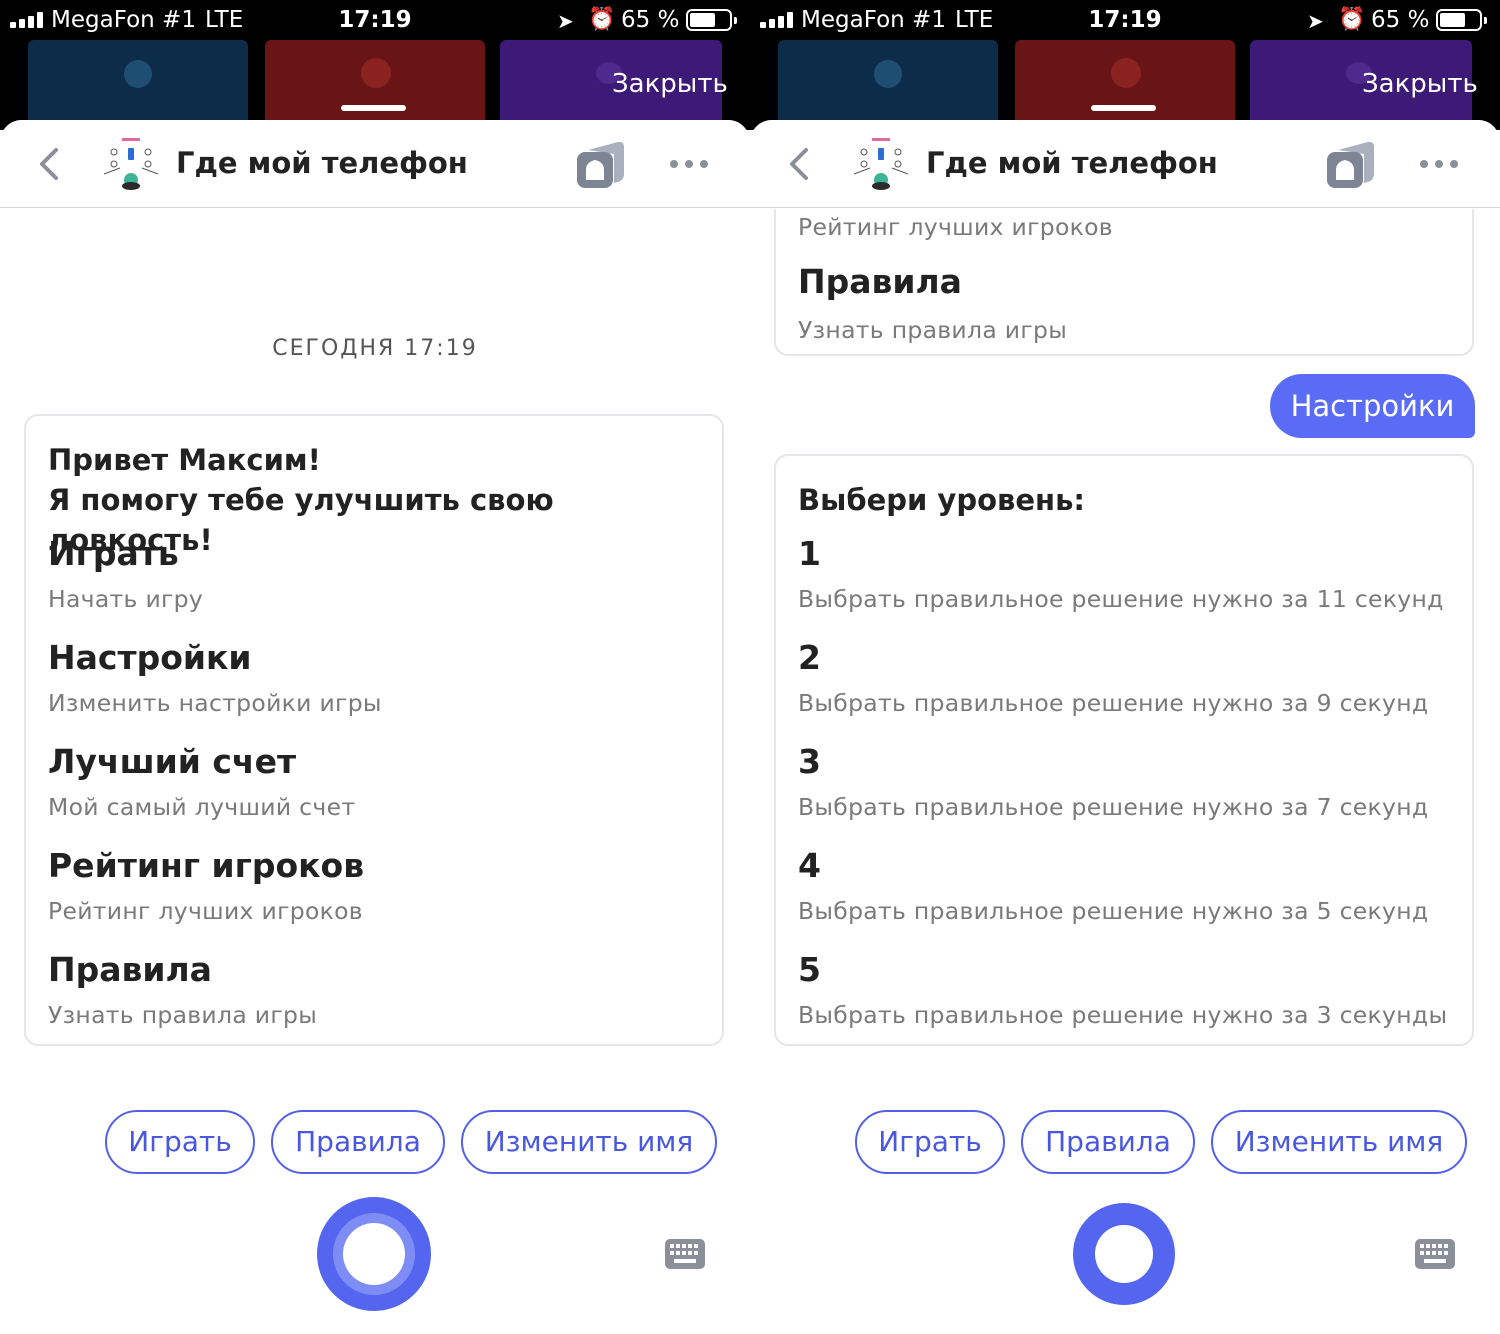 This screenshot has width=1500, height=1334. What do you see at coordinates (202, 807) in the screenshot?
I see `option-subtitle-best-score: Мой самый лучший счет` at bounding box center [202, 807].